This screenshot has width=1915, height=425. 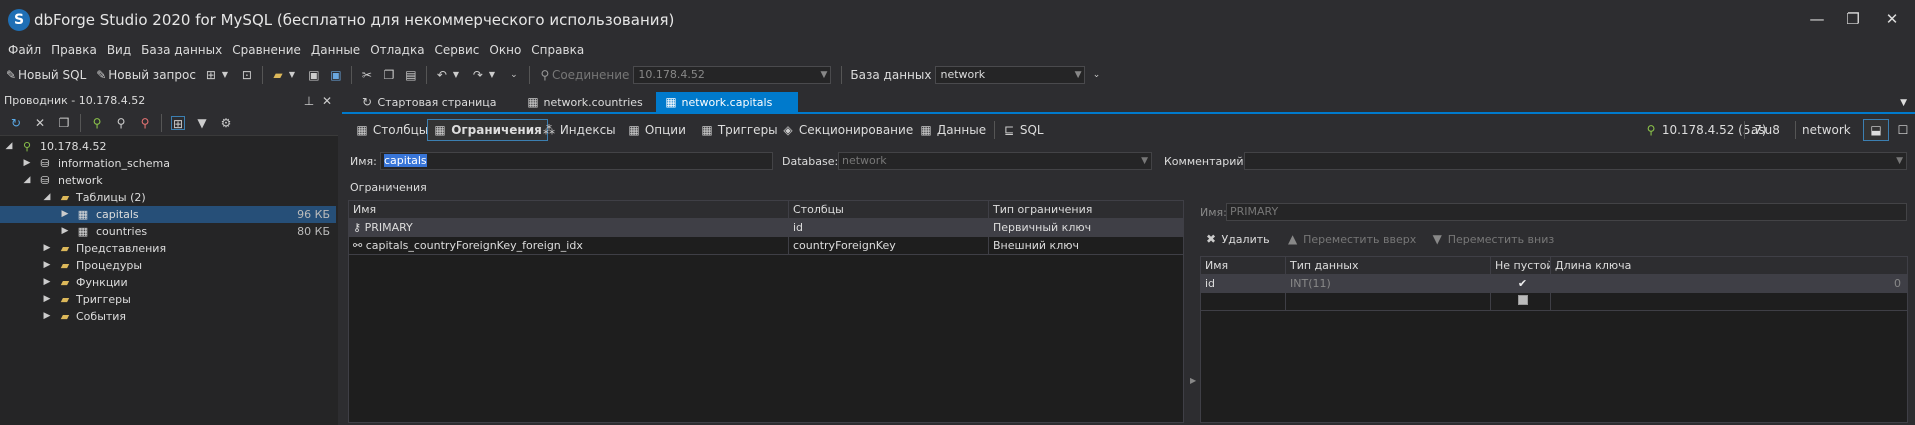 I want to click on tab-options: ▦ Опции, so click(x=656, y=130).